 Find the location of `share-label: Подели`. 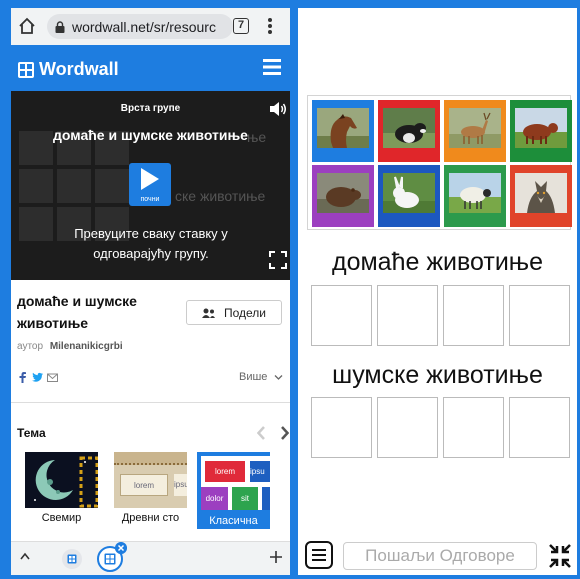

share-label: Подели is located at coordinates (245, 312).